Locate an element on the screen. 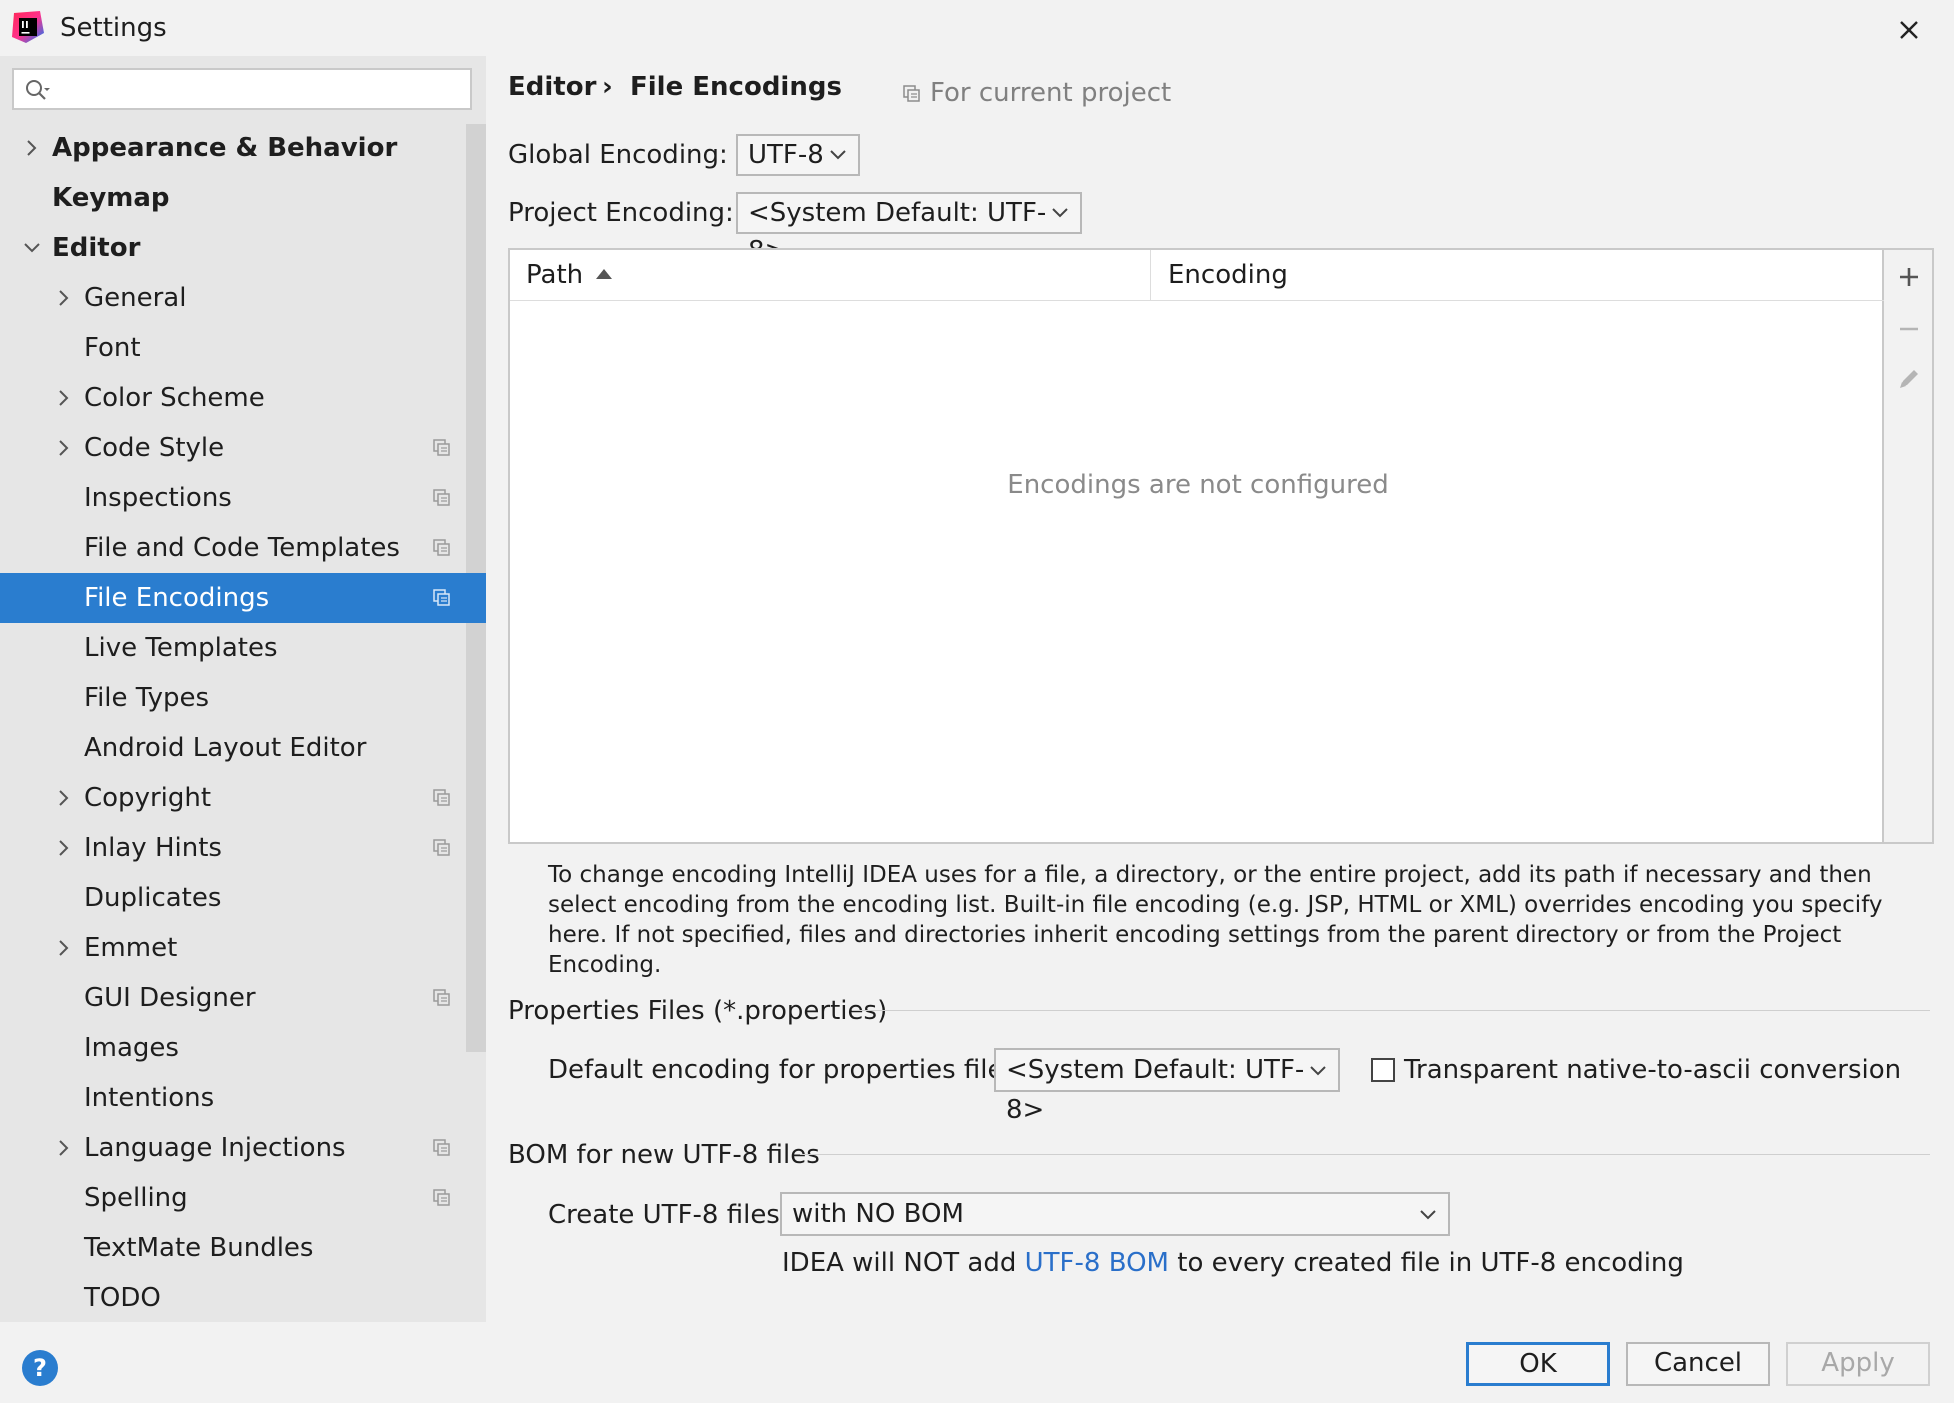  bom-info-prefix: IDEA will NOT add is located at coordinates (903, 1263).